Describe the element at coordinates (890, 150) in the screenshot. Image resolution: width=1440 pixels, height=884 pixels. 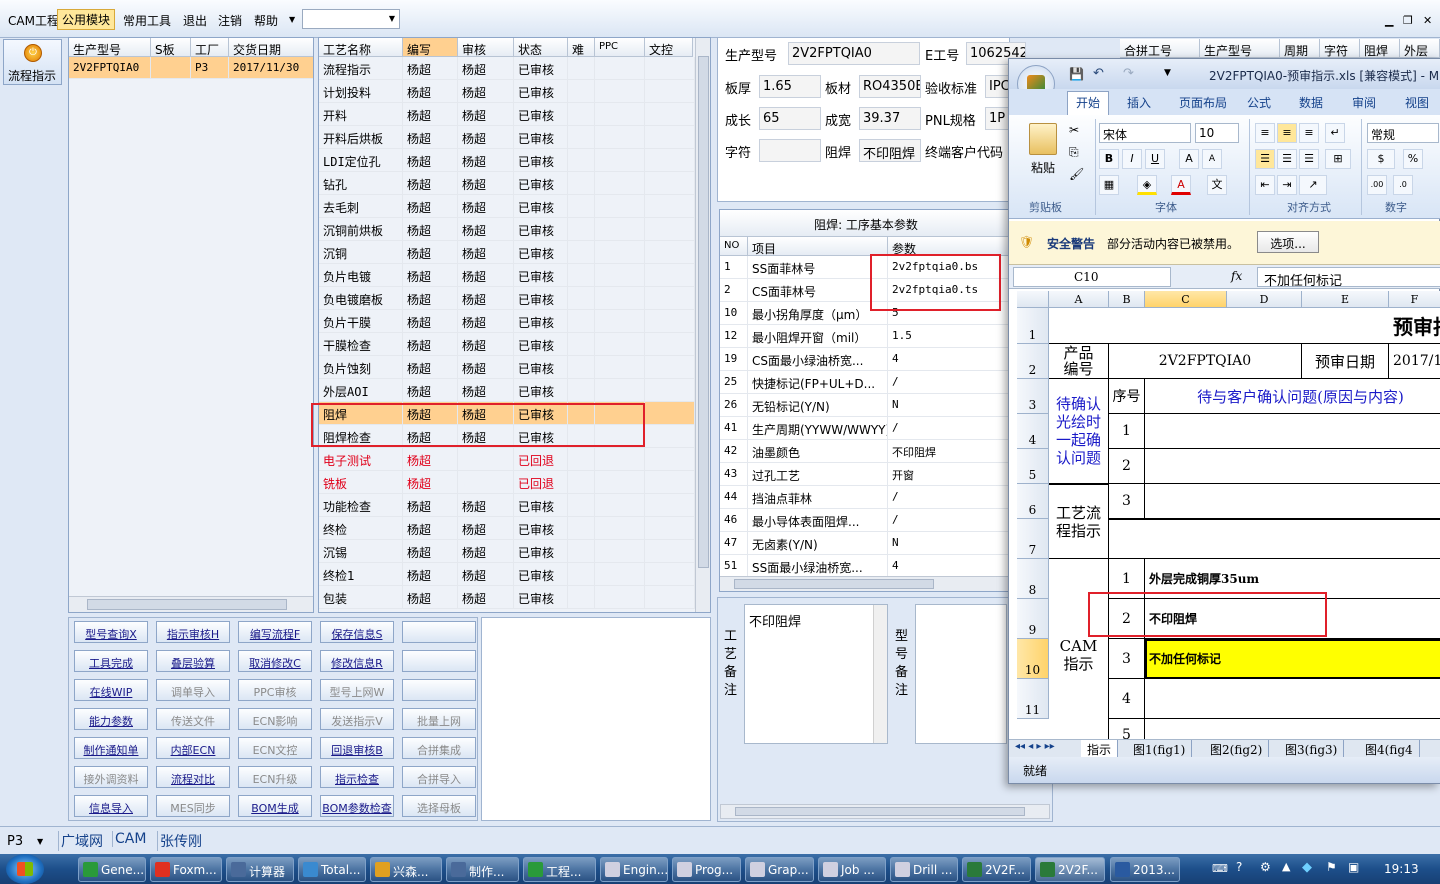
I see `mask-field: 不印阻焊` at that location.